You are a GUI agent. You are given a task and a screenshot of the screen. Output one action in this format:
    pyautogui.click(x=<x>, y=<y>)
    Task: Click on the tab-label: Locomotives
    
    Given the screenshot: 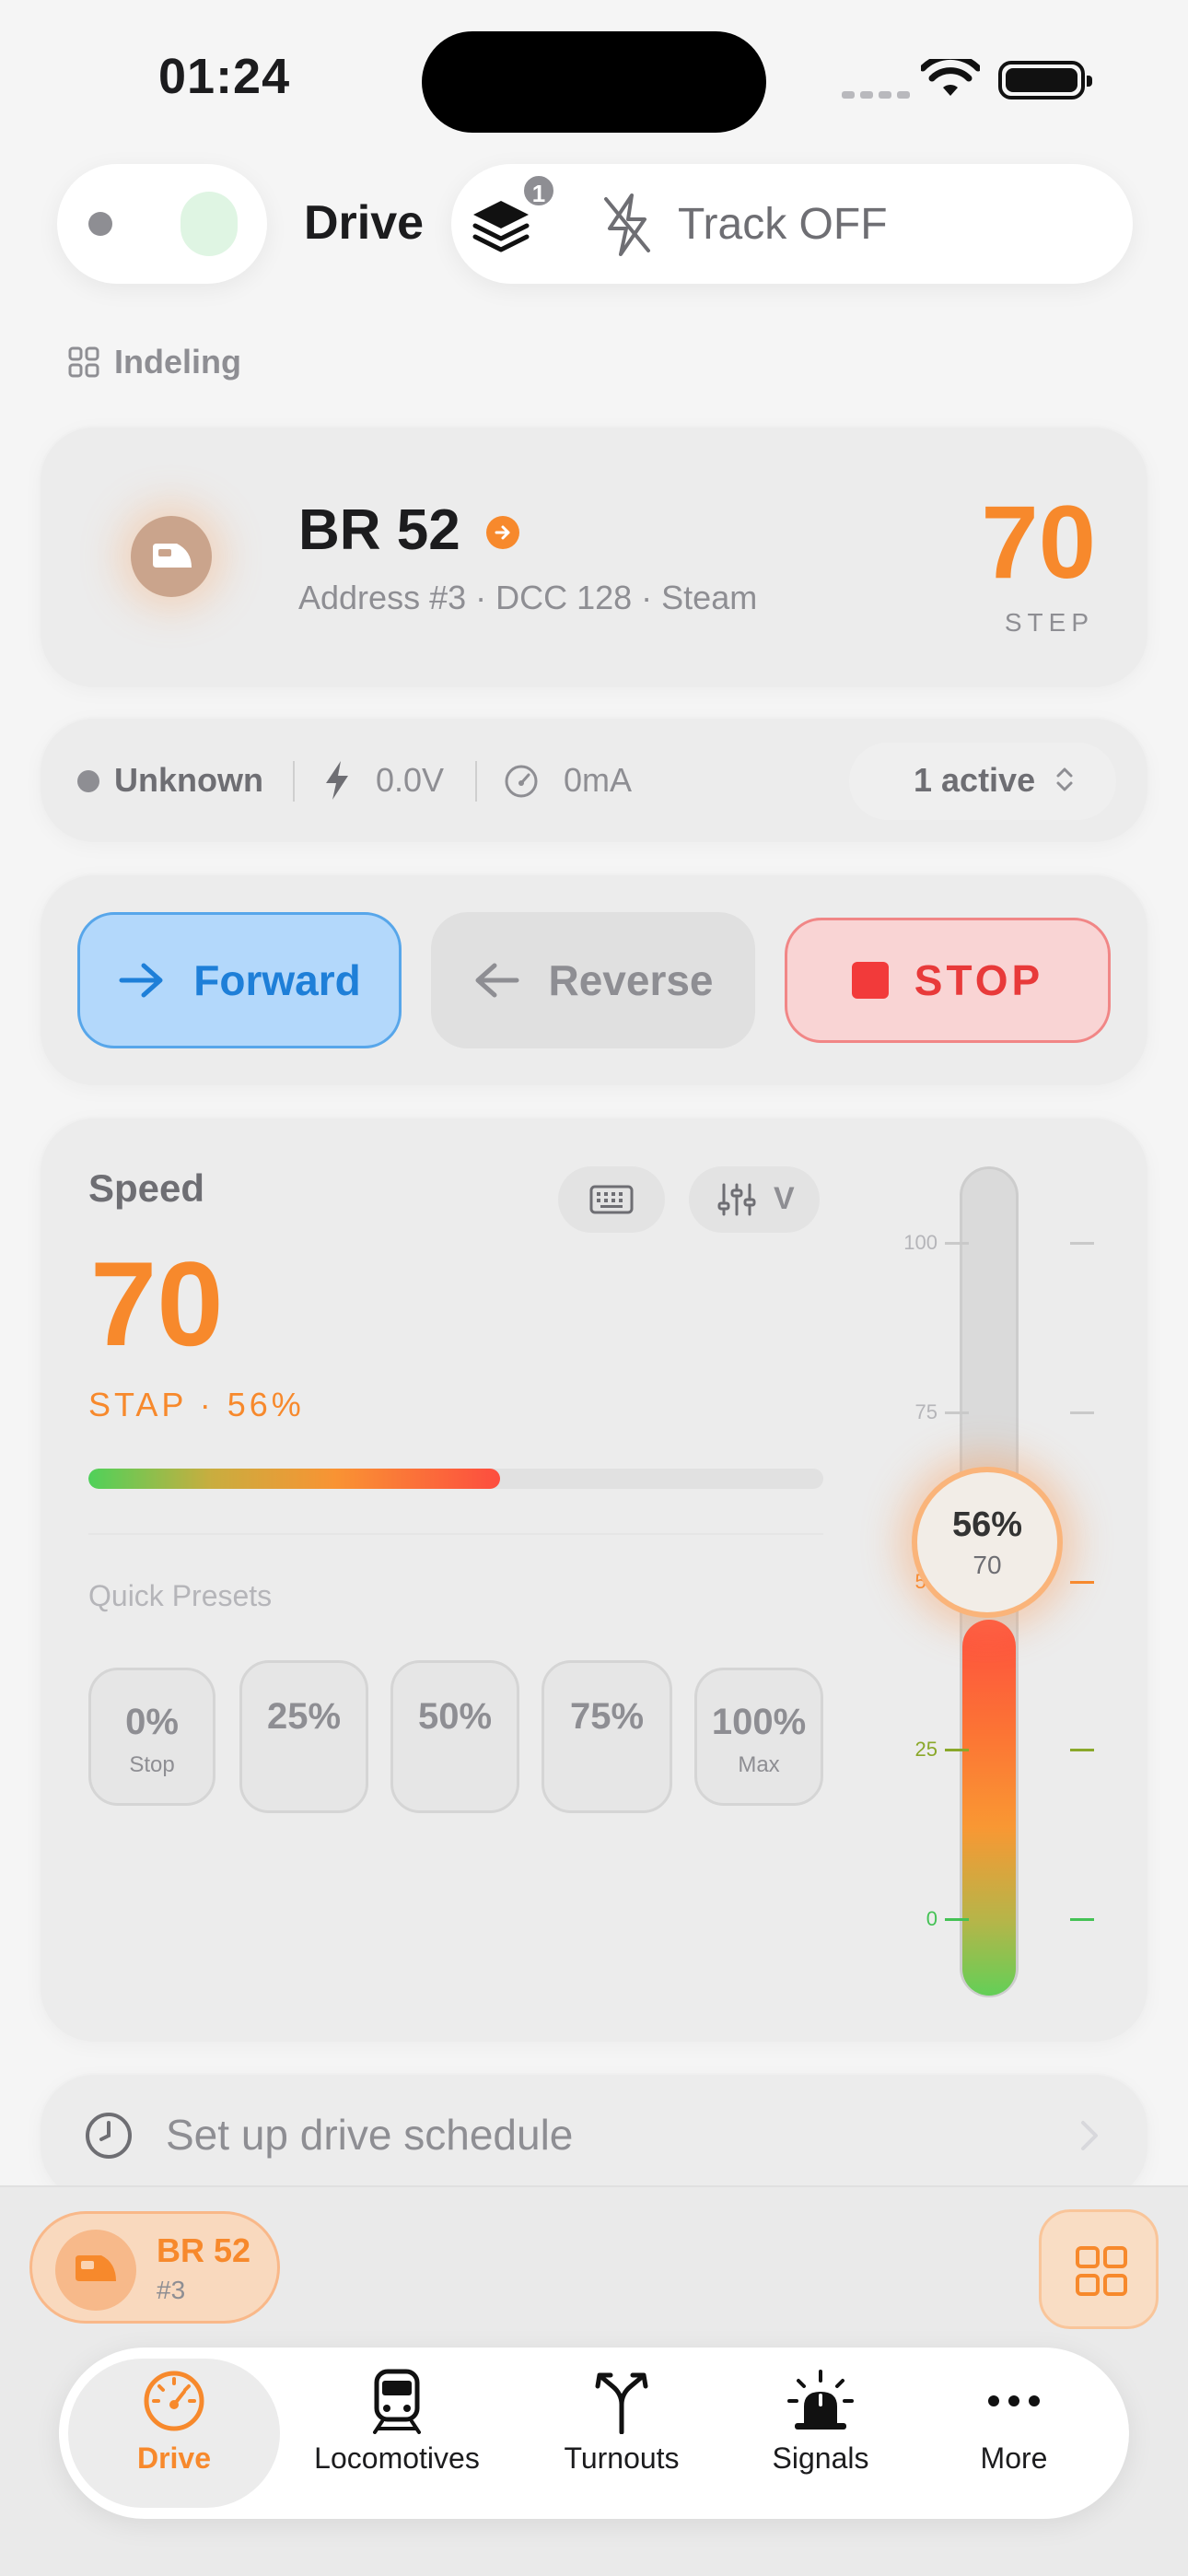 What is the action you would take?
    pyautogui.click(x=397, y=2458)
    